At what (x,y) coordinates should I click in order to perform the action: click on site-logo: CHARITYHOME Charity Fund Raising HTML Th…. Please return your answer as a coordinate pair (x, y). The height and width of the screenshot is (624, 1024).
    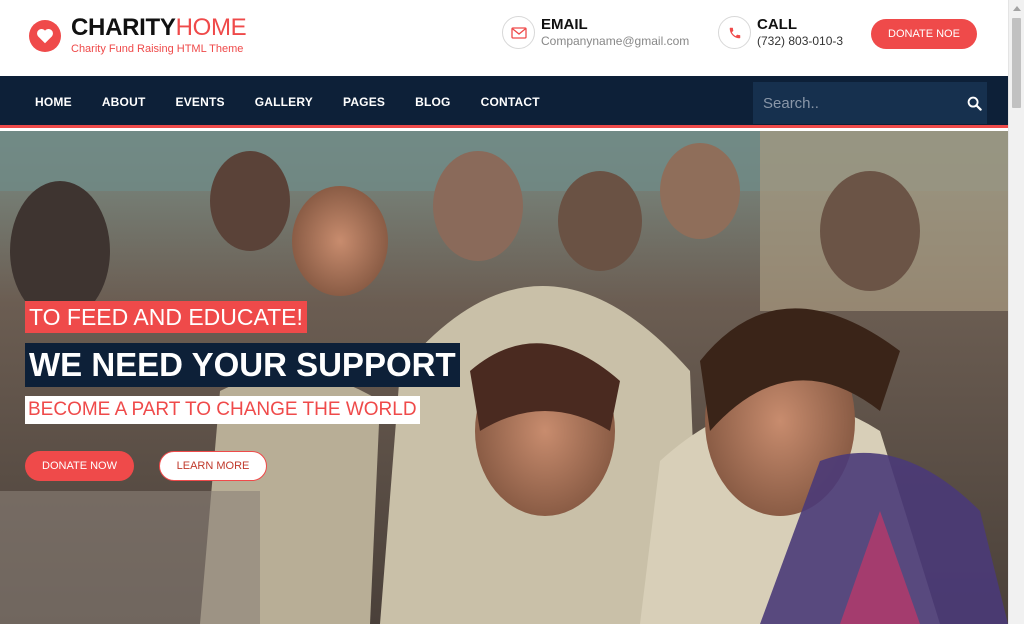
    Looking at the image, I should click on (138, 34).